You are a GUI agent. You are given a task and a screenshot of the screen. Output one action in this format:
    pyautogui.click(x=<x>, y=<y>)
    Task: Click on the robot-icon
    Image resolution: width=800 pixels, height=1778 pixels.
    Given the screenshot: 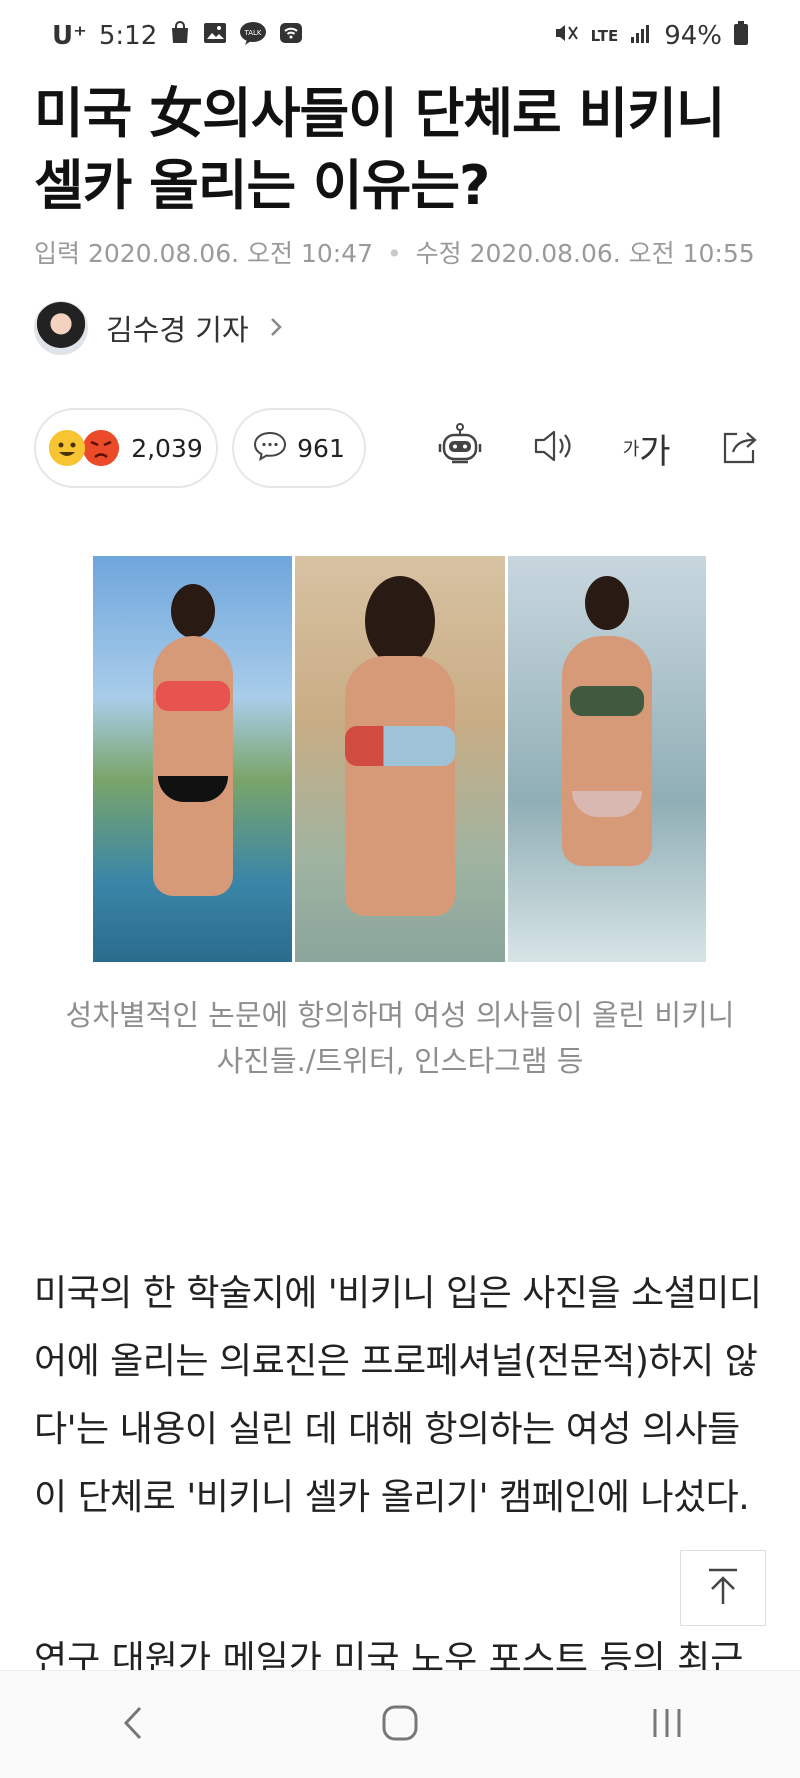 What is the action you would take?
    pyautogui.click(x=460, y=448)
    